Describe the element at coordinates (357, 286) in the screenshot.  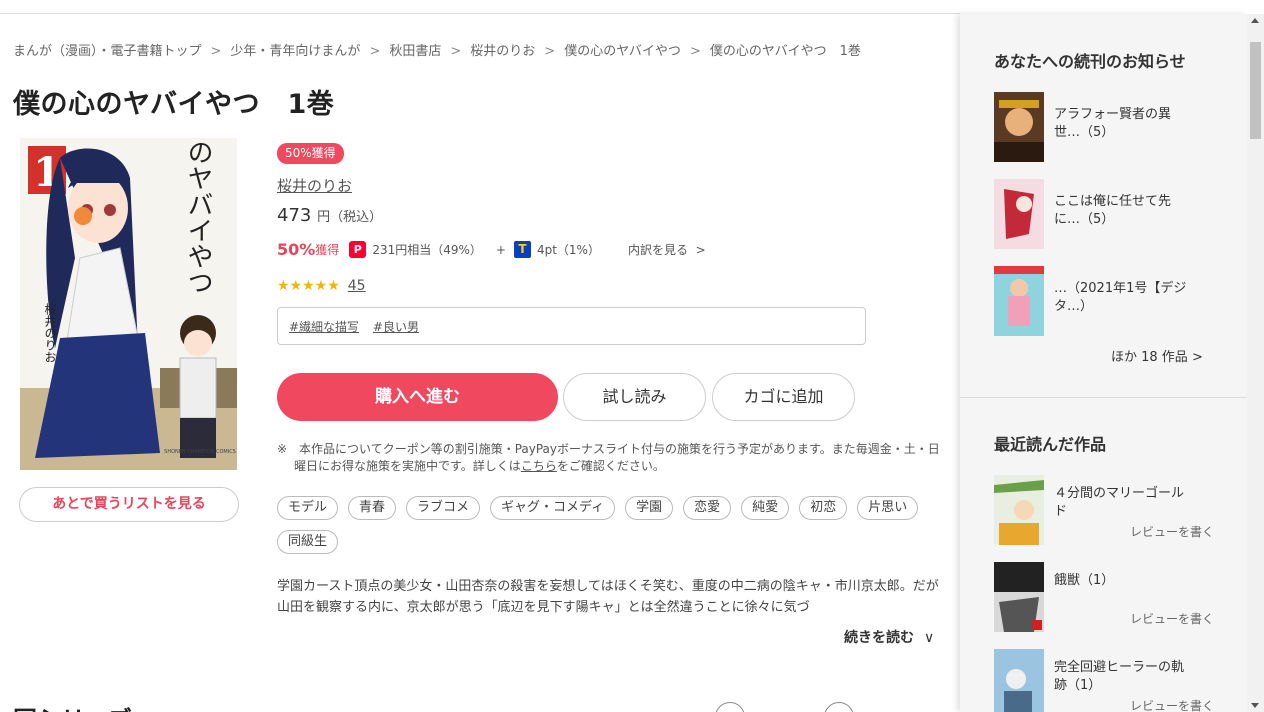
I see `review-count-link: 45` at that location.